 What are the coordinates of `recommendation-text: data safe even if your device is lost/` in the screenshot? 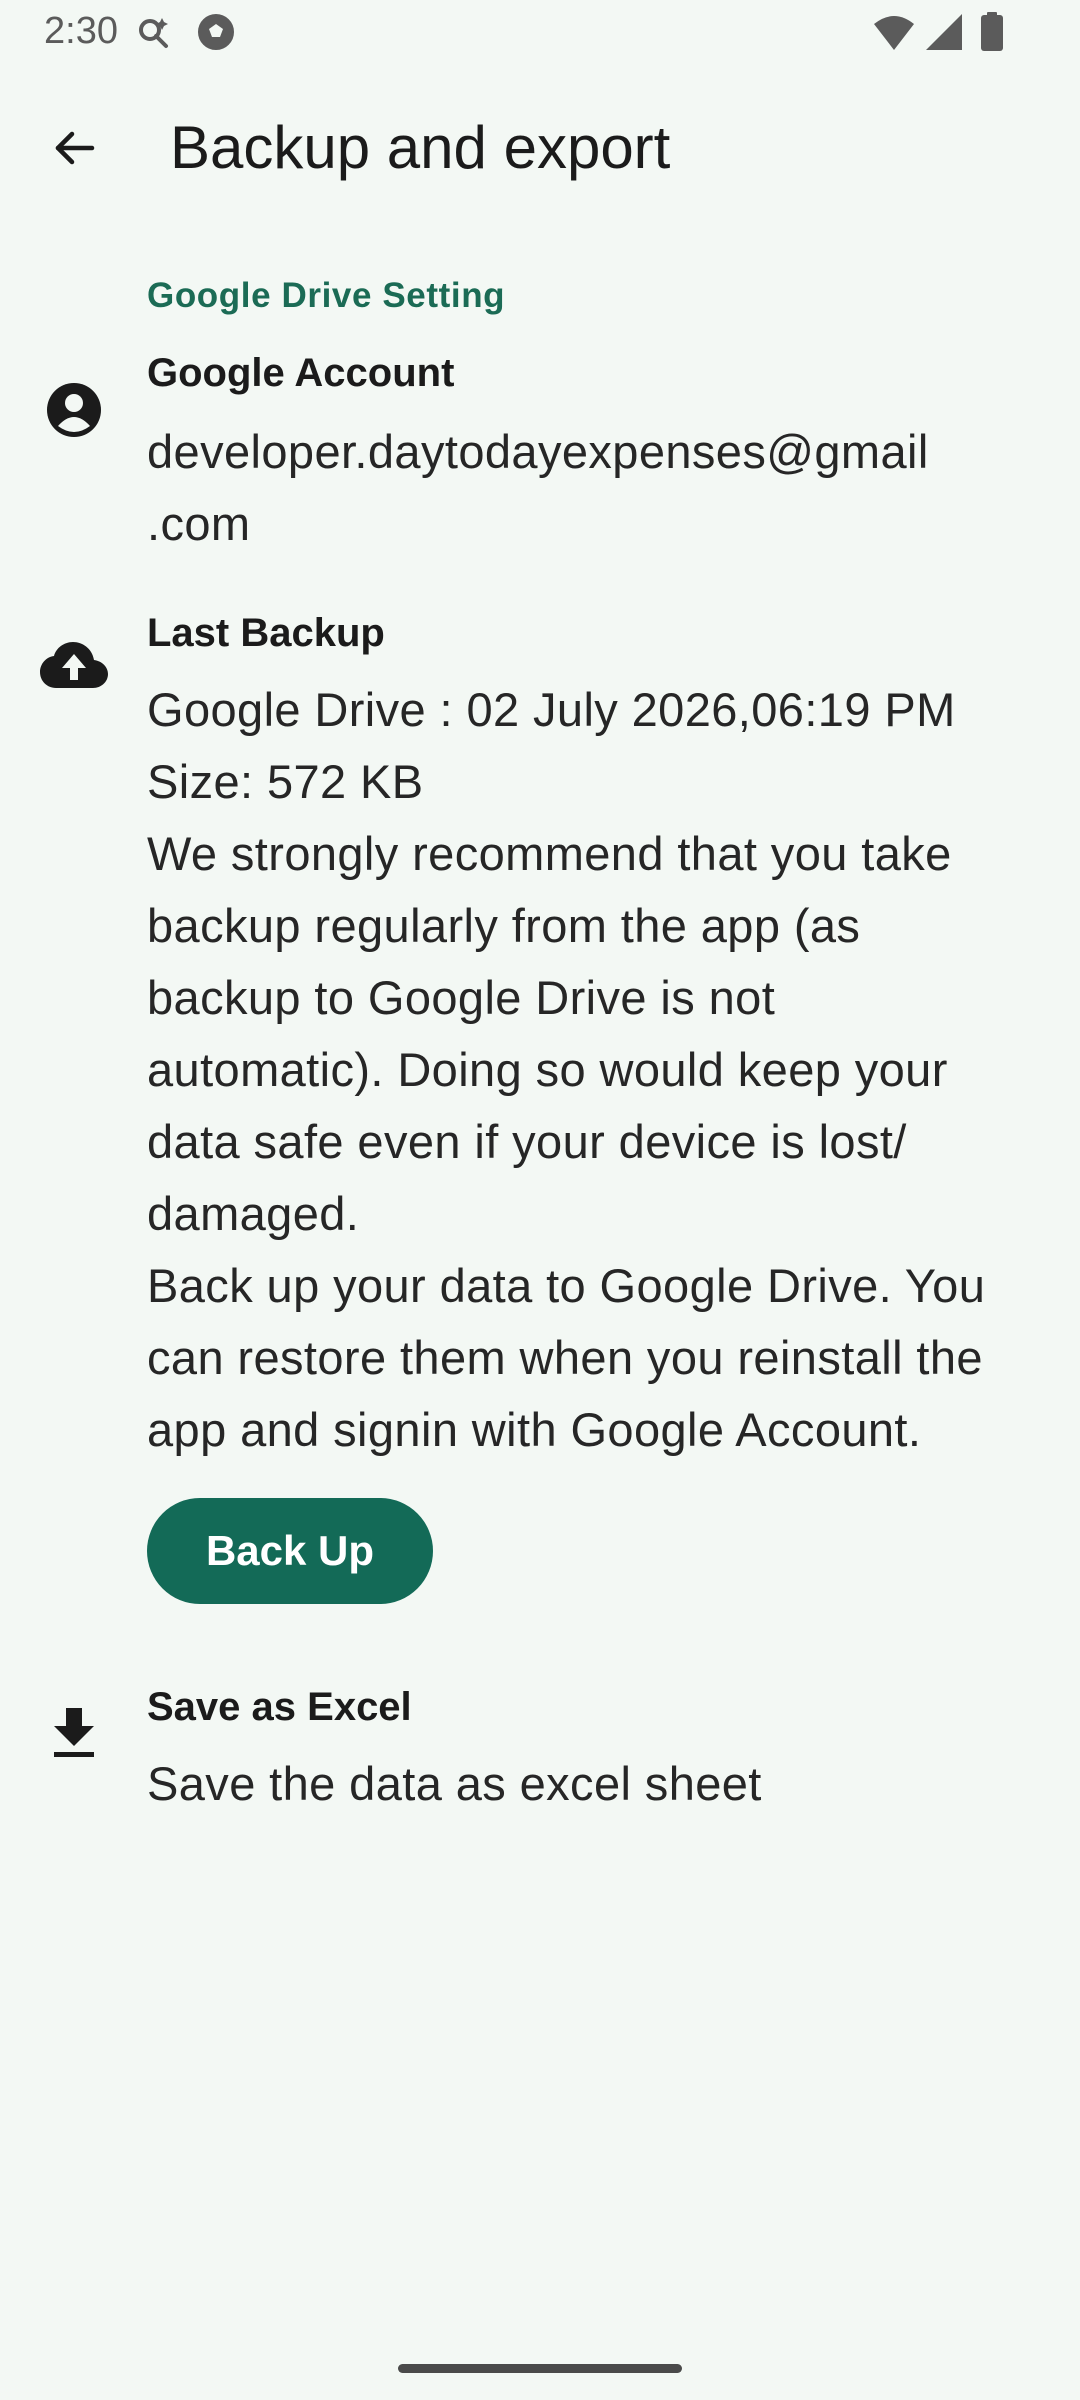 It's located at (527, 1141).